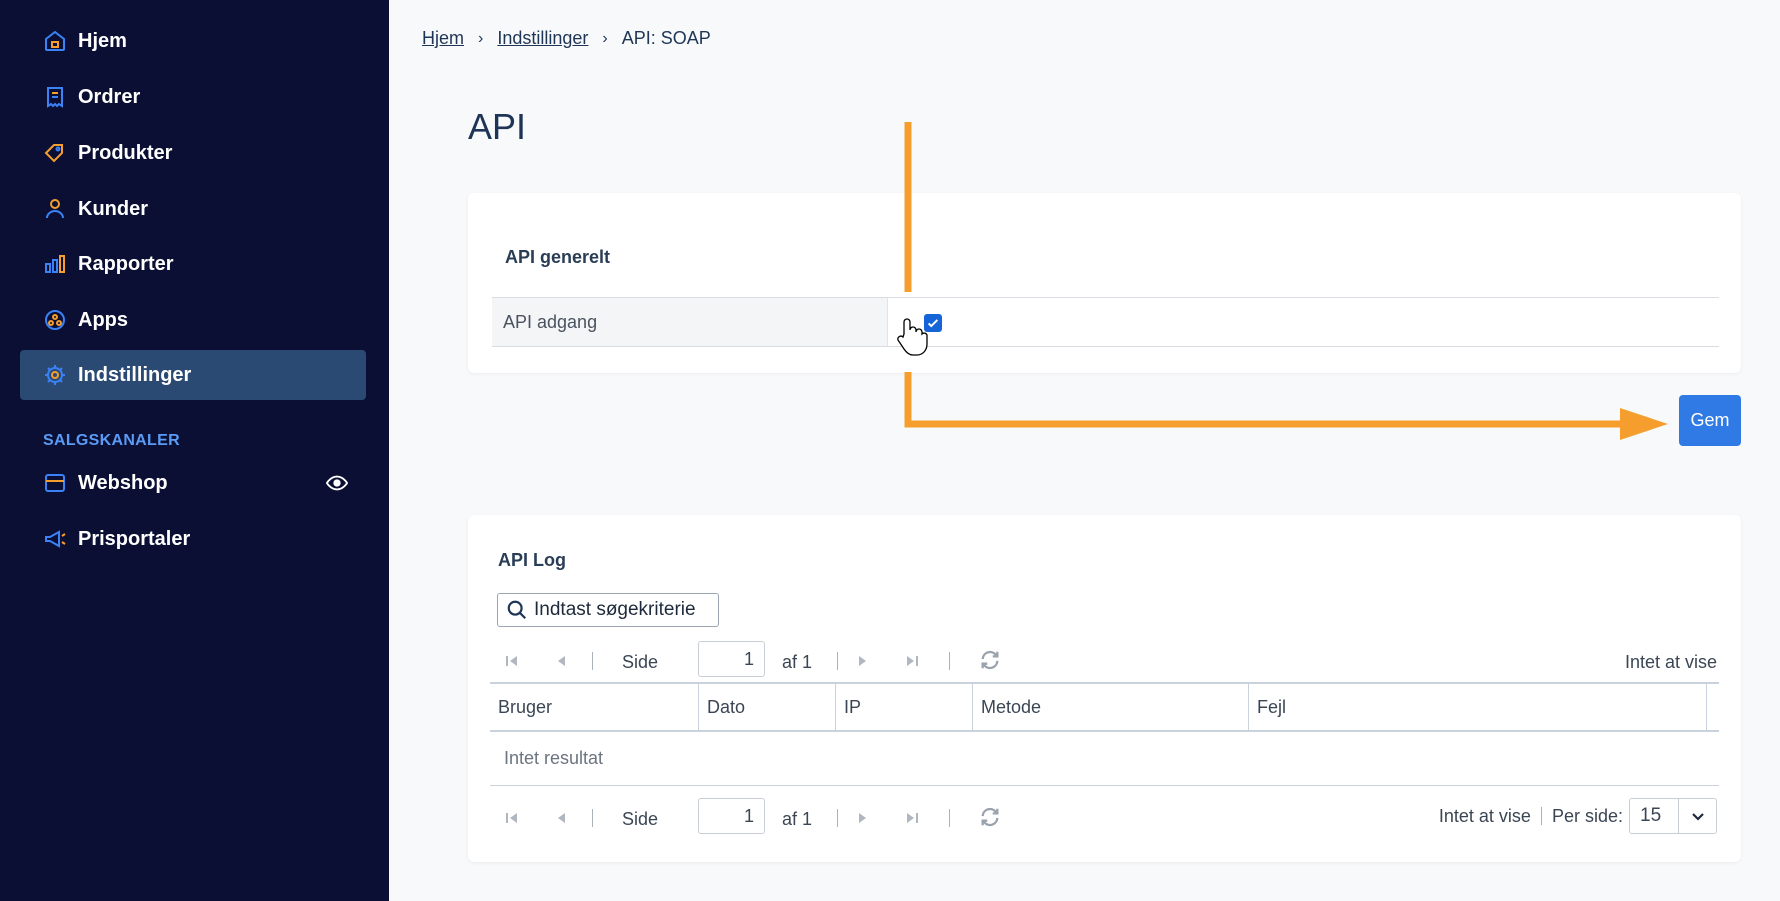 Image resolution: width=1780 pixels, height=901 pixels. I want to click on search-placeholder: Indtast søgekriterie, so click(615, 609).